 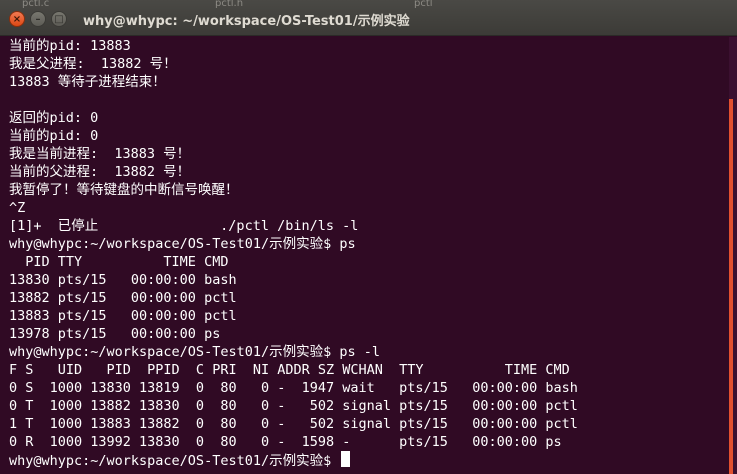 I want to click on text-cursor, so click(x=346, y=459).